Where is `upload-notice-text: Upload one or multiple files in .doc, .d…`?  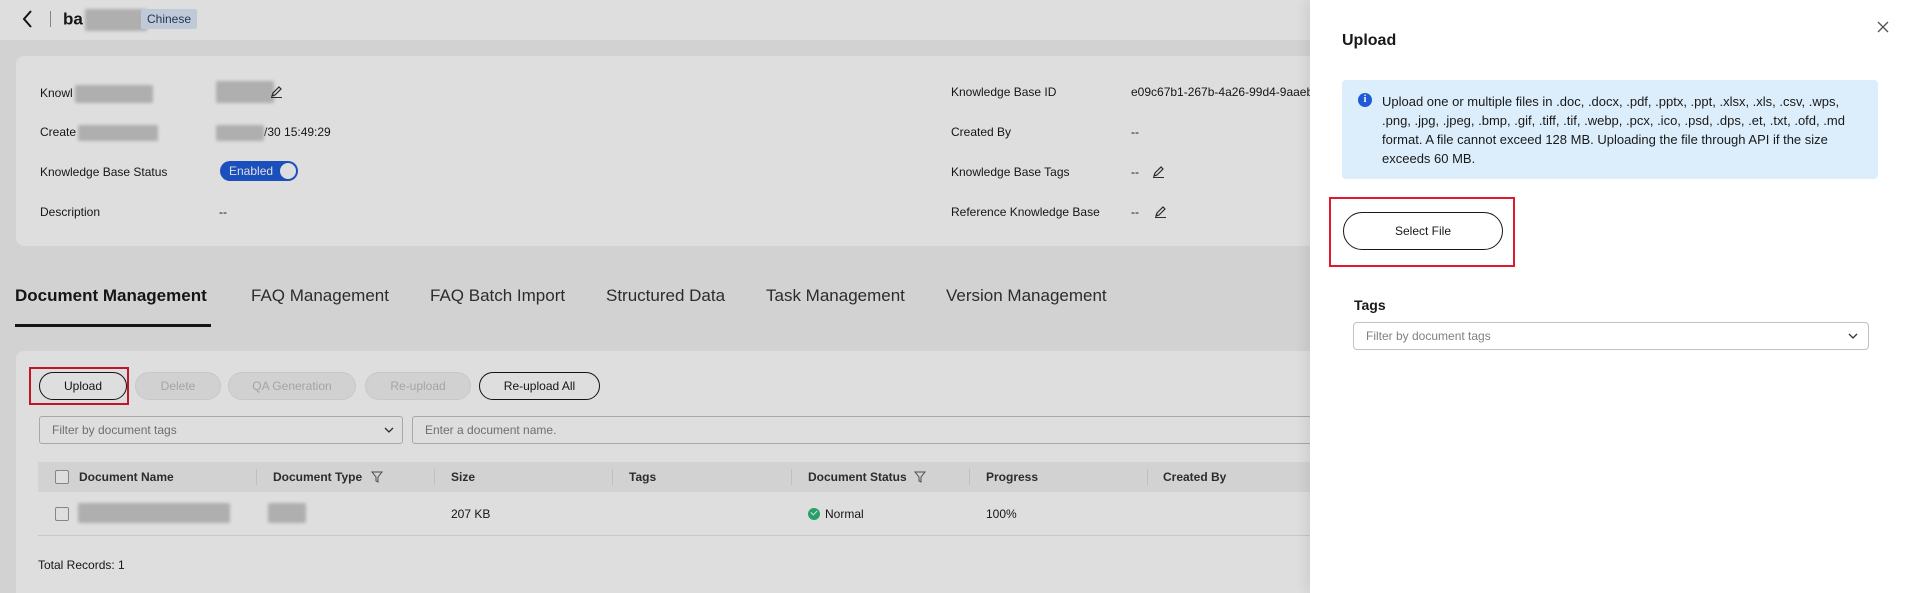 upload-notice-text: Upload one or multiple files in .doc, .d… is located at coordinates (1613, 130).